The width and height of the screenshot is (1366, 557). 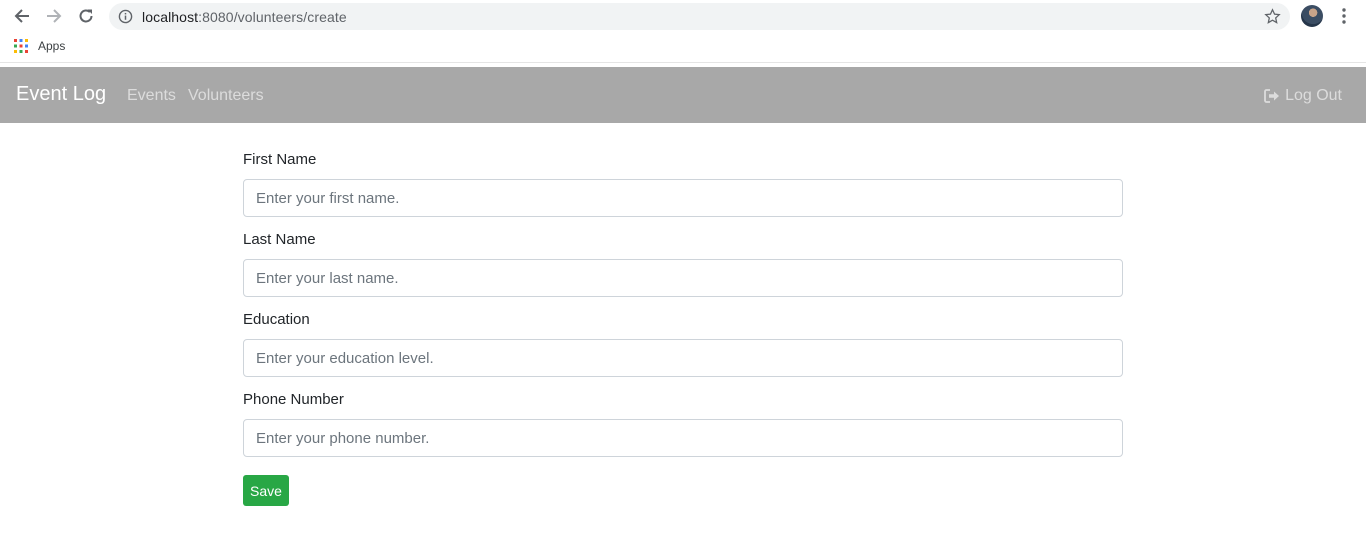 I want to click on star-icon, so click(x=1272, y=16).